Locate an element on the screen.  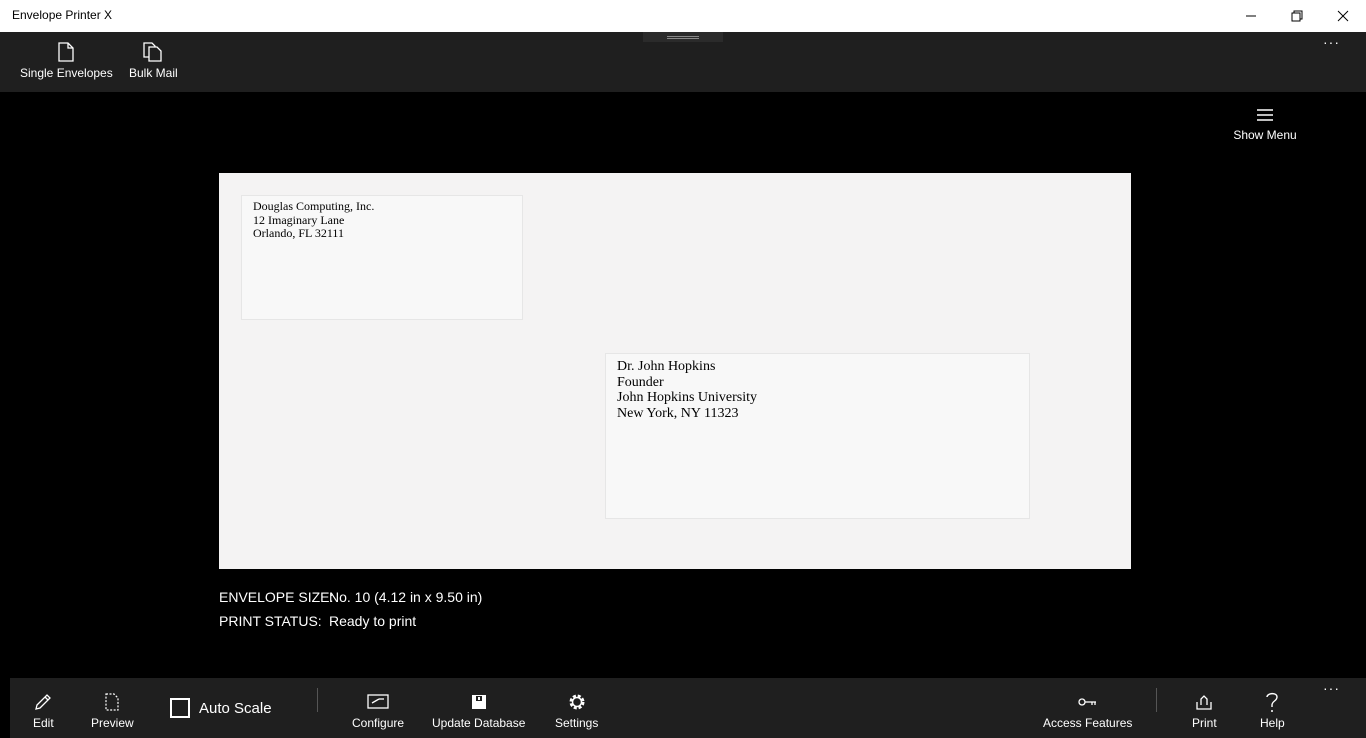
share-print-icon is located at coordinates (1204, 702).